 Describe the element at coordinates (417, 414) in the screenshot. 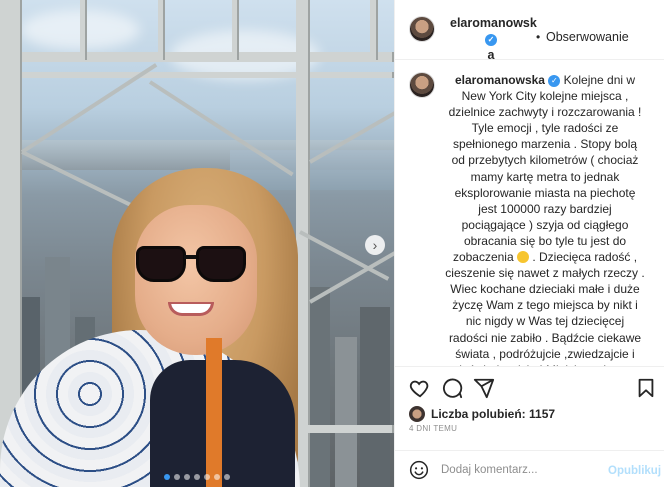

I see `liker-avatar` at that location.